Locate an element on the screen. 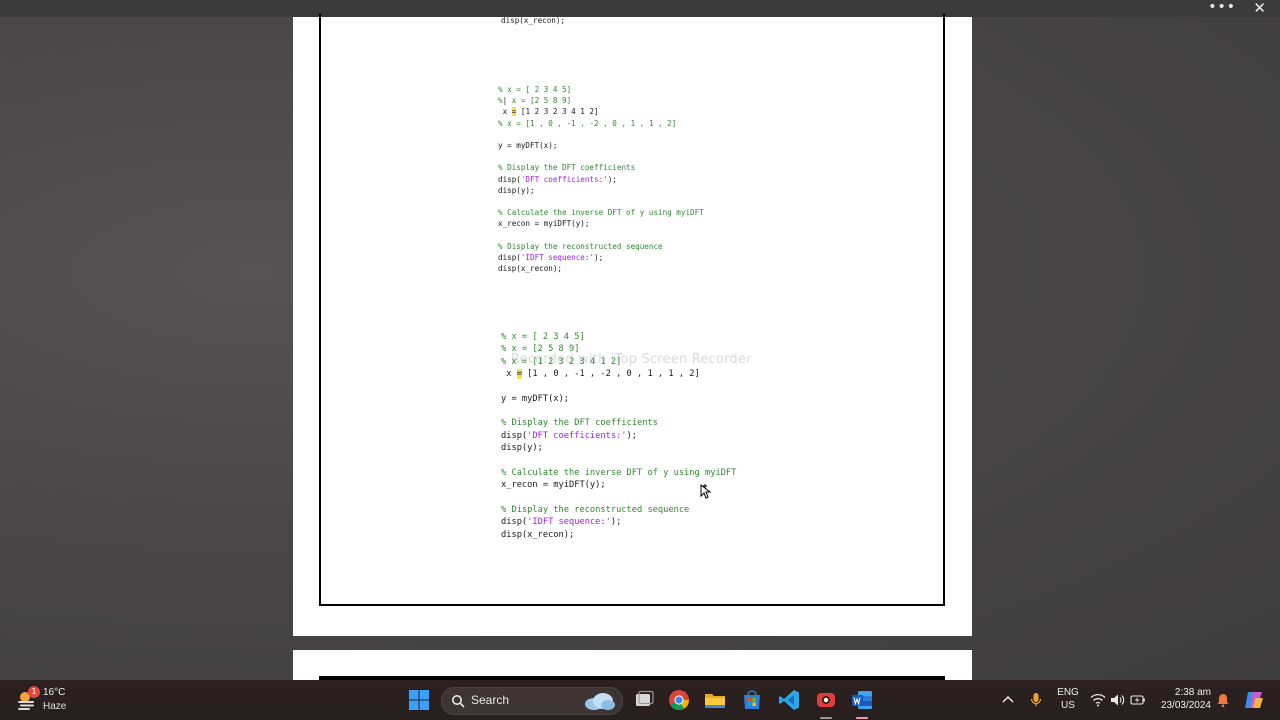 The image size is (1280, 720). word-active-indicator is located at coordinates (862, 718).